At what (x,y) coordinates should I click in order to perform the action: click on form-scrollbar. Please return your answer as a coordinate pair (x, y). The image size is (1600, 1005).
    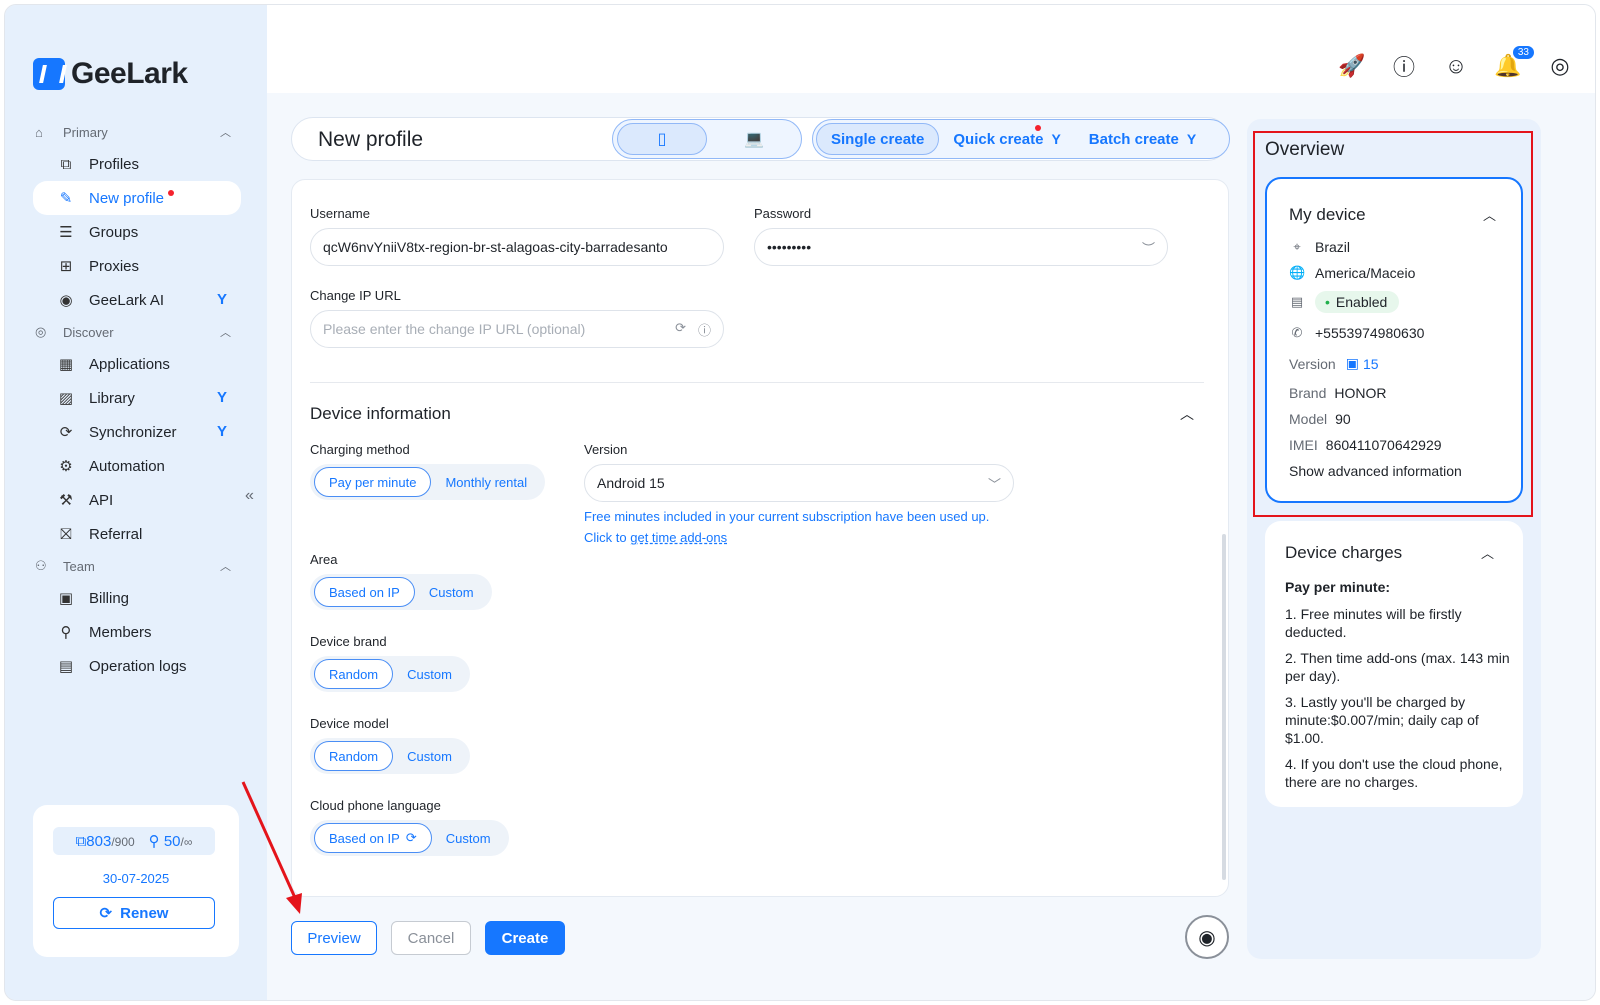
    Looking at the image, I should click on (1224, 707).